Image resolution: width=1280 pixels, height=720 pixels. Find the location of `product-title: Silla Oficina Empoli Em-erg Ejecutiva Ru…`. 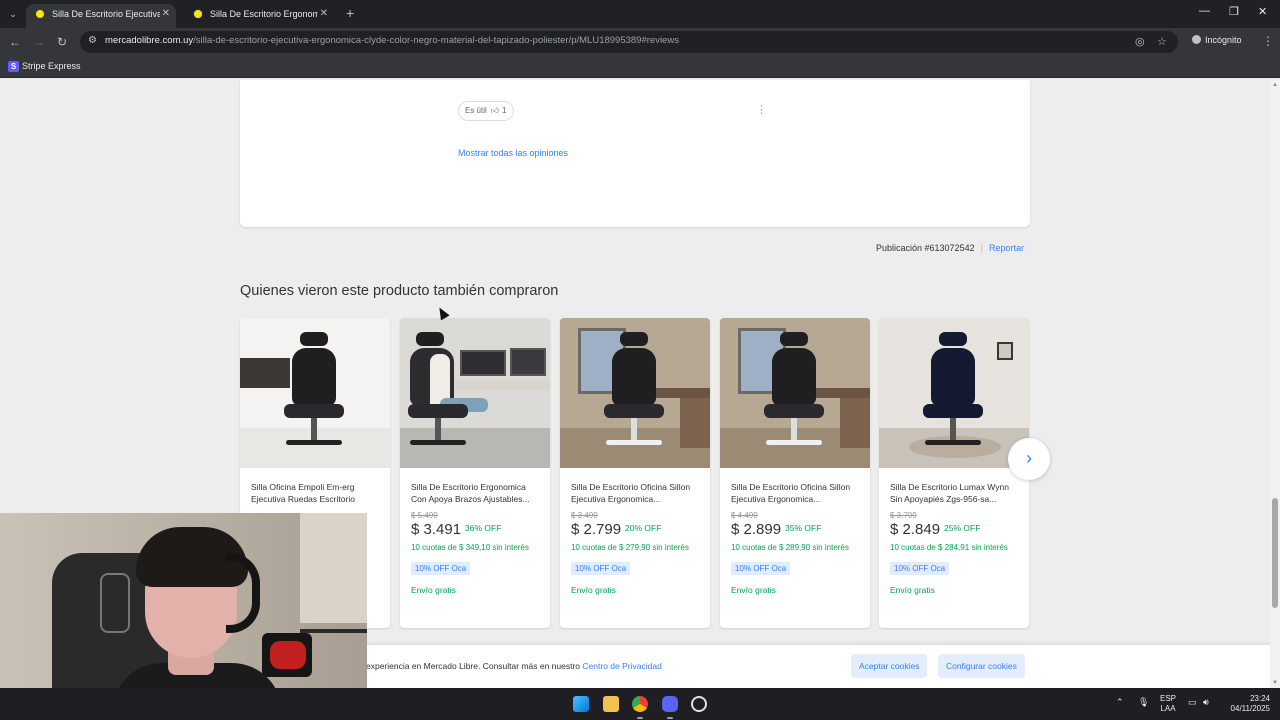

product-title: Silla Oficina Empoli Em-erg Ejecutiva Ru… is located at coordinates (317, 493).